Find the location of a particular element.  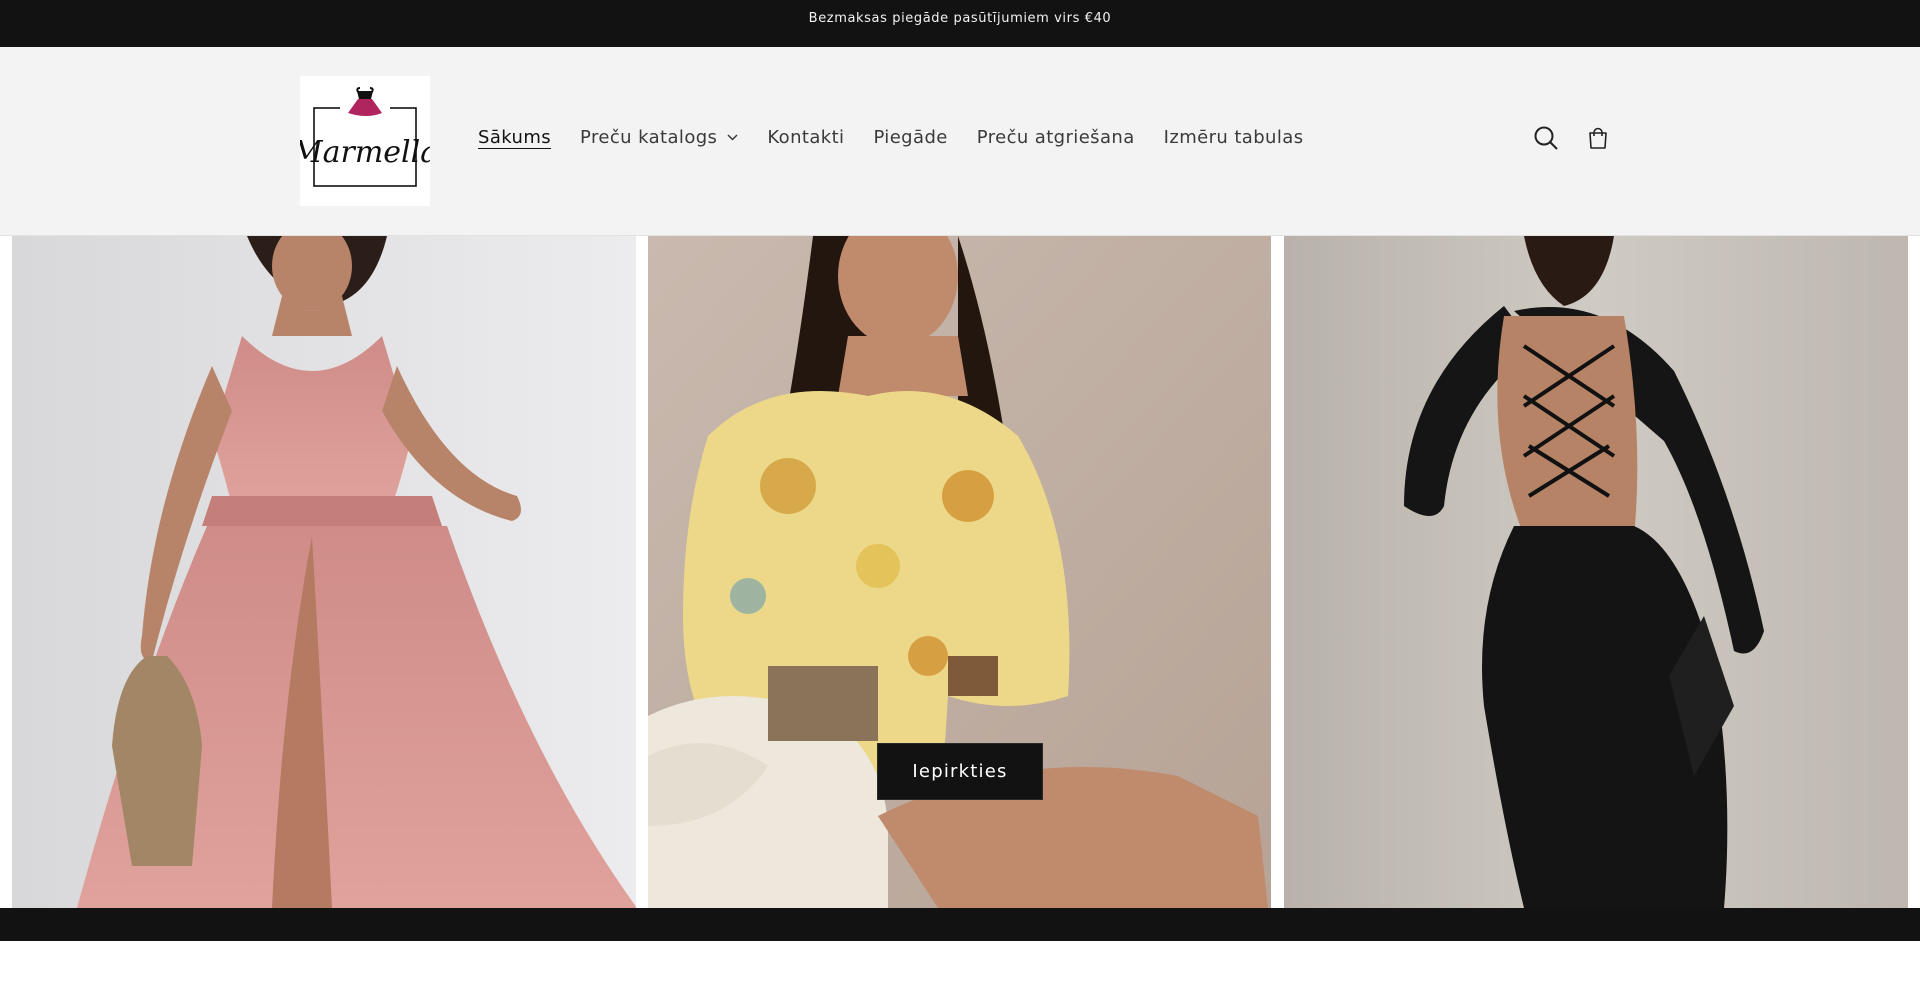

nav-item-label: Preču atgriešana is located at coordinates (1055, 137).